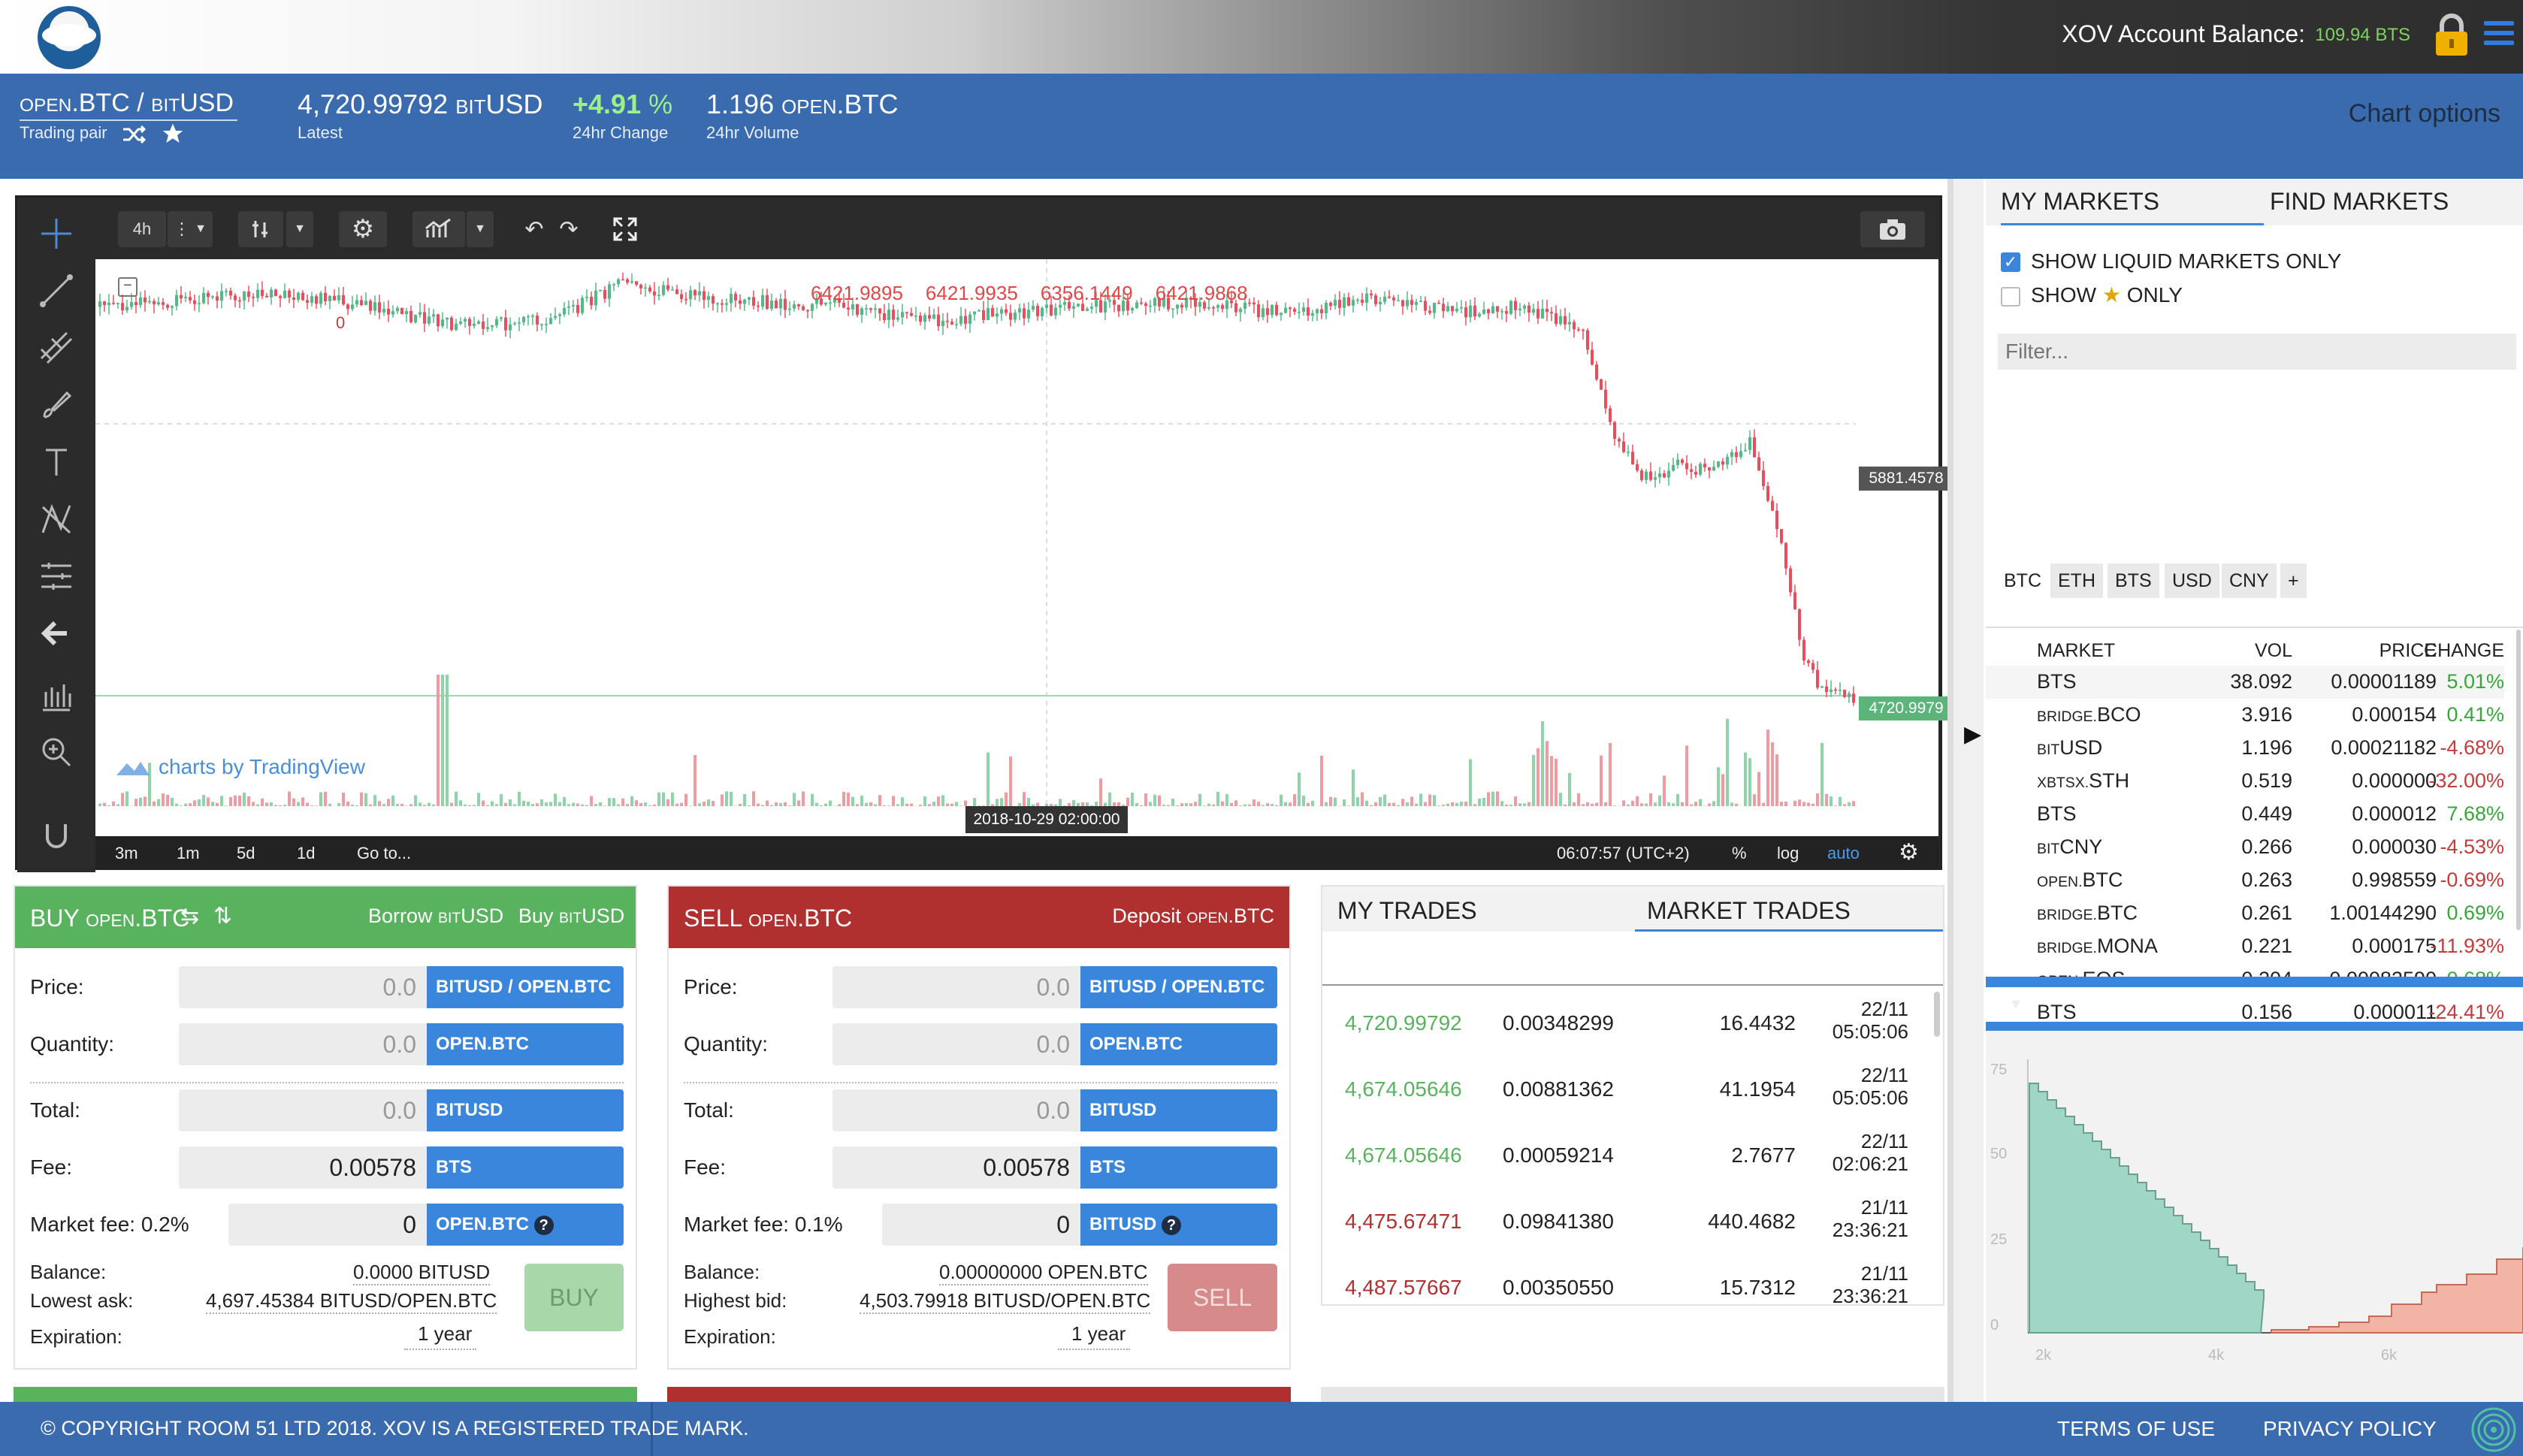 The height and width of the screenshot is (1456, 2523). What do you see at coordinates (2133, 206) in the screenshot?
I see `tab-my-markets: MY MARKETS` at bounding box center [2133, 206].